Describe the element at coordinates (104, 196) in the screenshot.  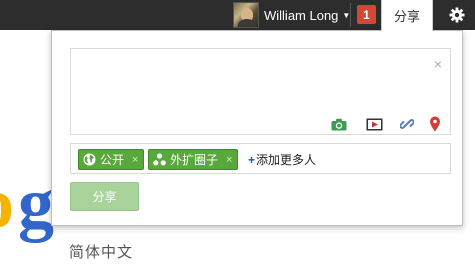
I see `share-button: 分享` at that location.